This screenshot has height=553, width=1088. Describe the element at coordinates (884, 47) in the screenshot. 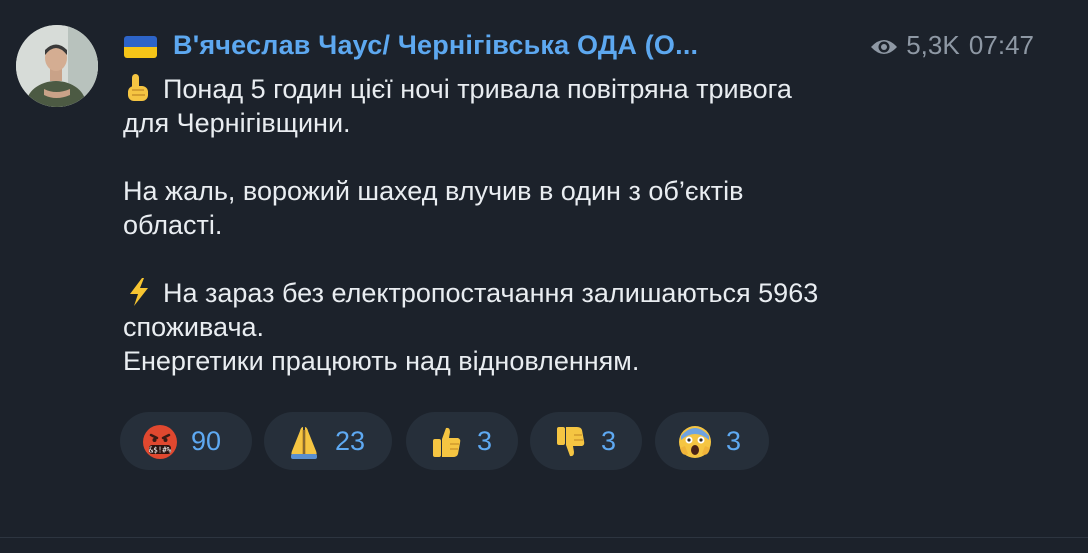

I see `eye-icon` at that location.